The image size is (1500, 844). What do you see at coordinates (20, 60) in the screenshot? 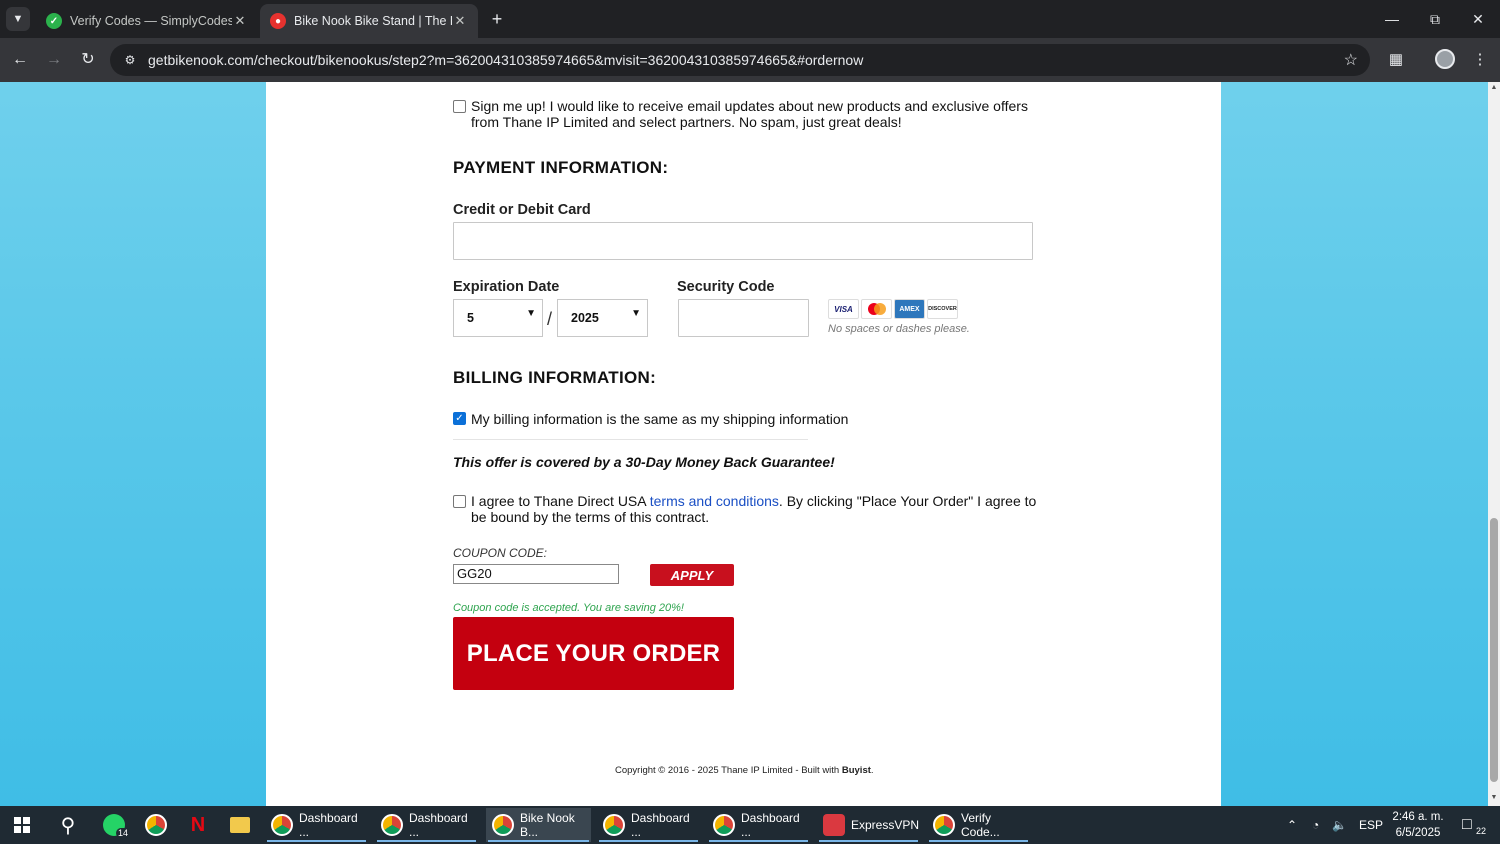
I see `back-arrow-icon: ←` at bounding box center [20, 60].